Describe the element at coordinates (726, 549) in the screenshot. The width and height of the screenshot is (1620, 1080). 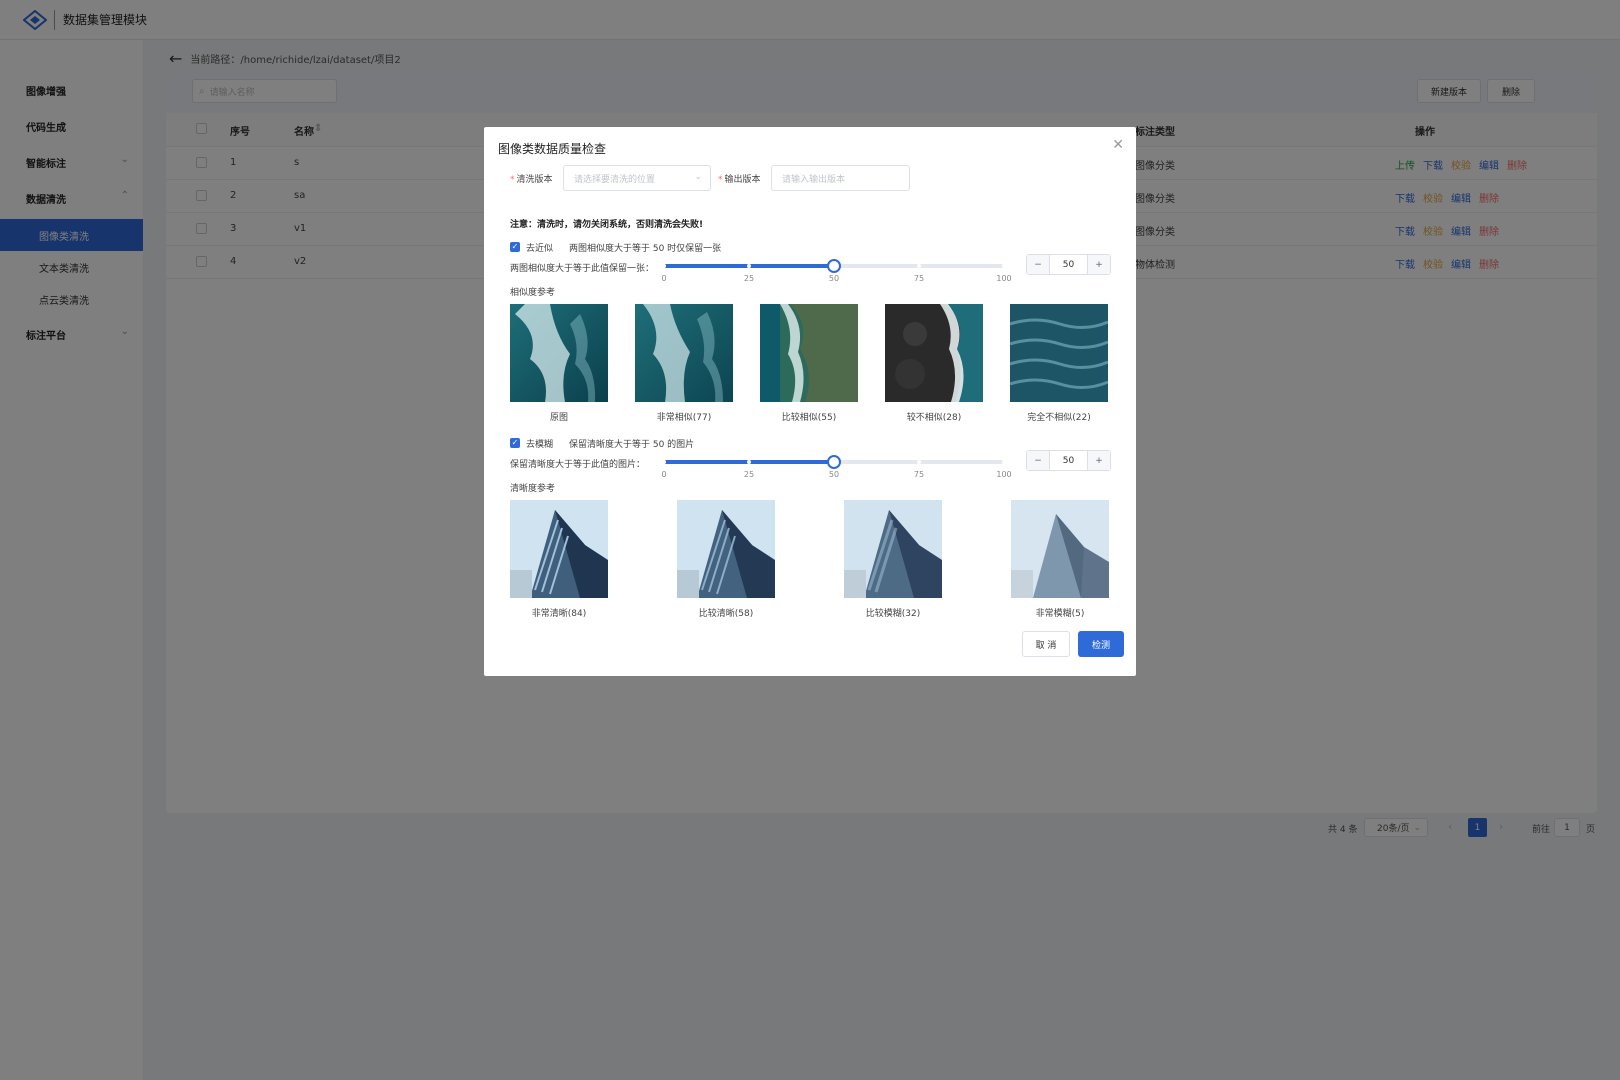
I see `ref-image-fairly-clear` at that location.